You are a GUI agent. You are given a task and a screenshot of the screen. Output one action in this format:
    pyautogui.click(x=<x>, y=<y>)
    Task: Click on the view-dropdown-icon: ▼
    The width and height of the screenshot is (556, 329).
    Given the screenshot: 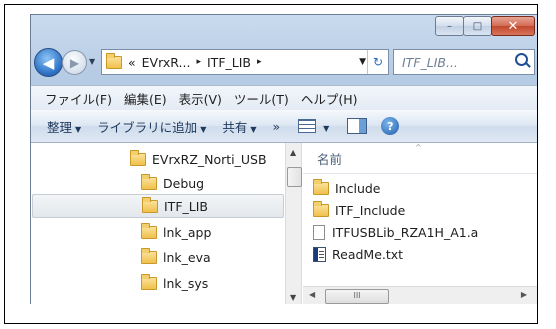 What is the action you would take?
    pyautogui.click(x=324, y=126)
    